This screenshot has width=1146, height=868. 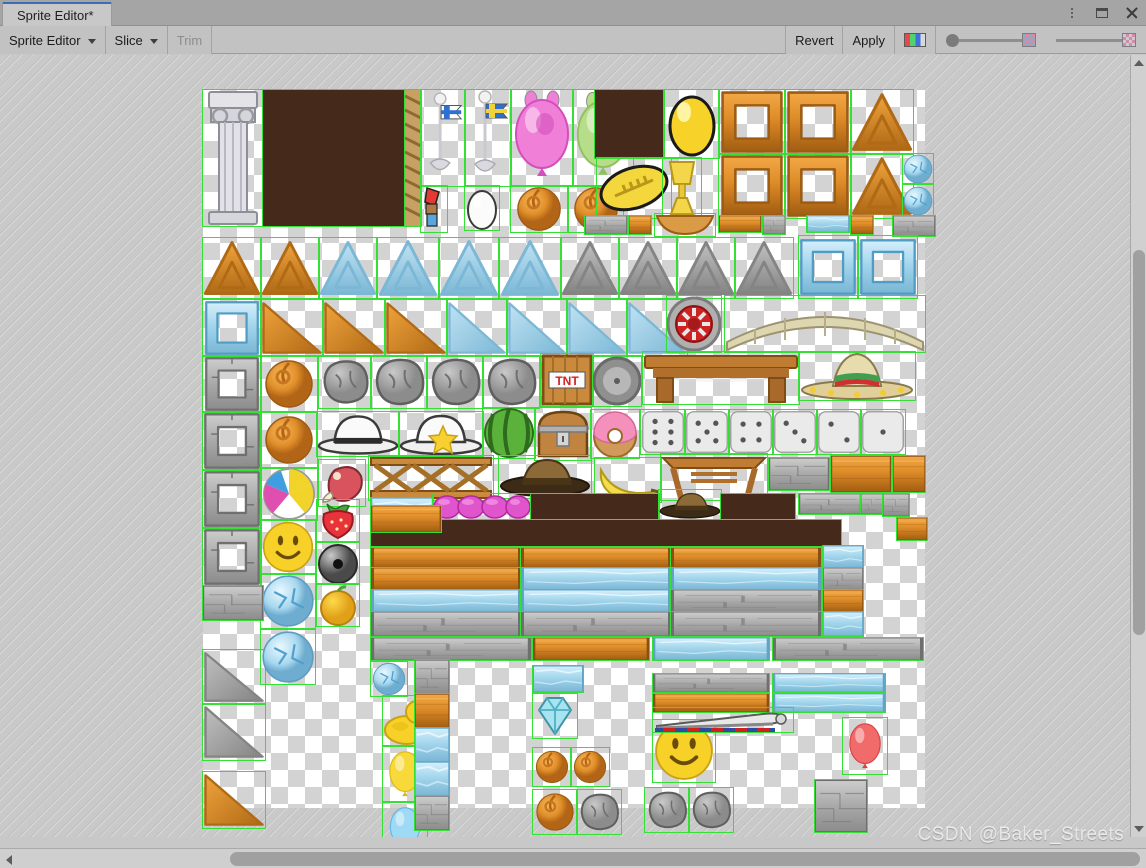 What do you see at coordinates (952, 40) in the screenshot?
I see `alpha-slider-knob` at bounding box center [952, 40].